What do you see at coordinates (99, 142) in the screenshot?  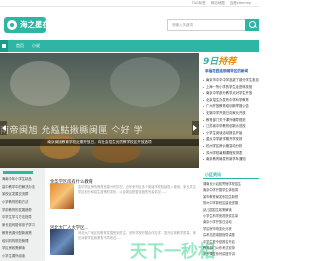 I see `banner-caption: 南京闽旭教育学校近期开放日，向社会招生优质教学校区开放选项` at bounding box center [99, 142].